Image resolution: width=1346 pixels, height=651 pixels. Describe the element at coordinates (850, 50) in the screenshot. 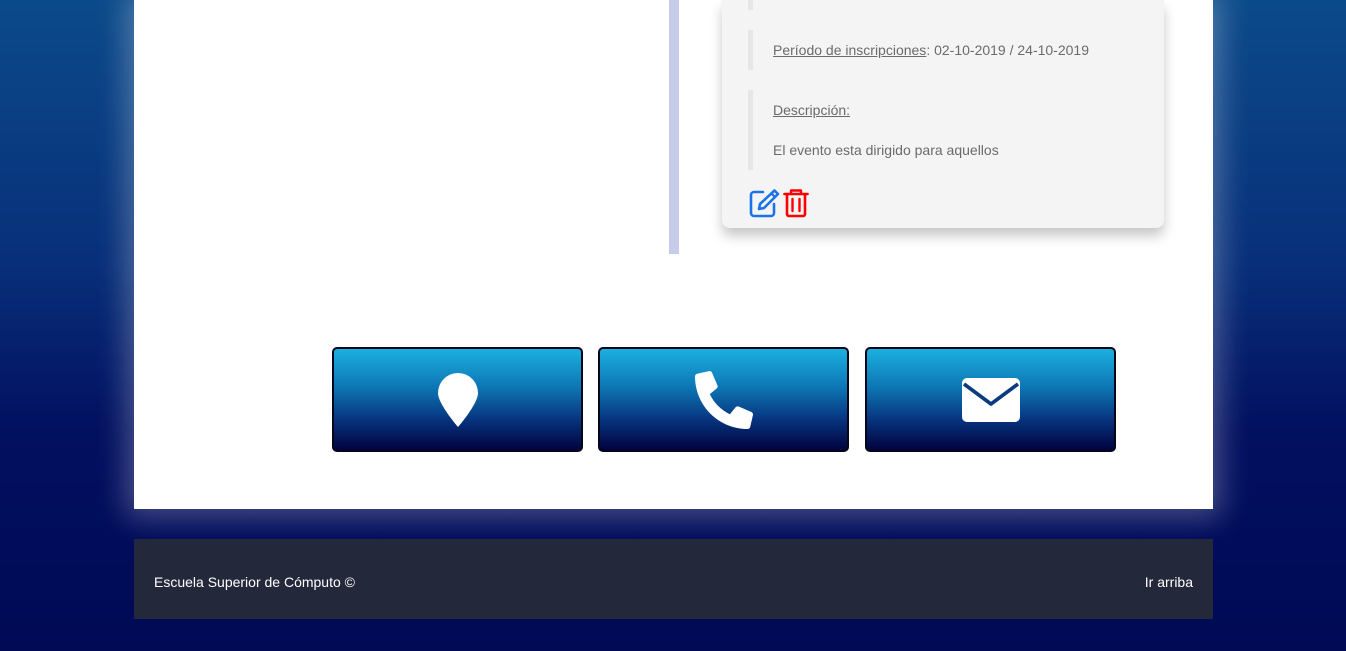

I see `enrollment-period-label: Período de inscripciones` at that location.